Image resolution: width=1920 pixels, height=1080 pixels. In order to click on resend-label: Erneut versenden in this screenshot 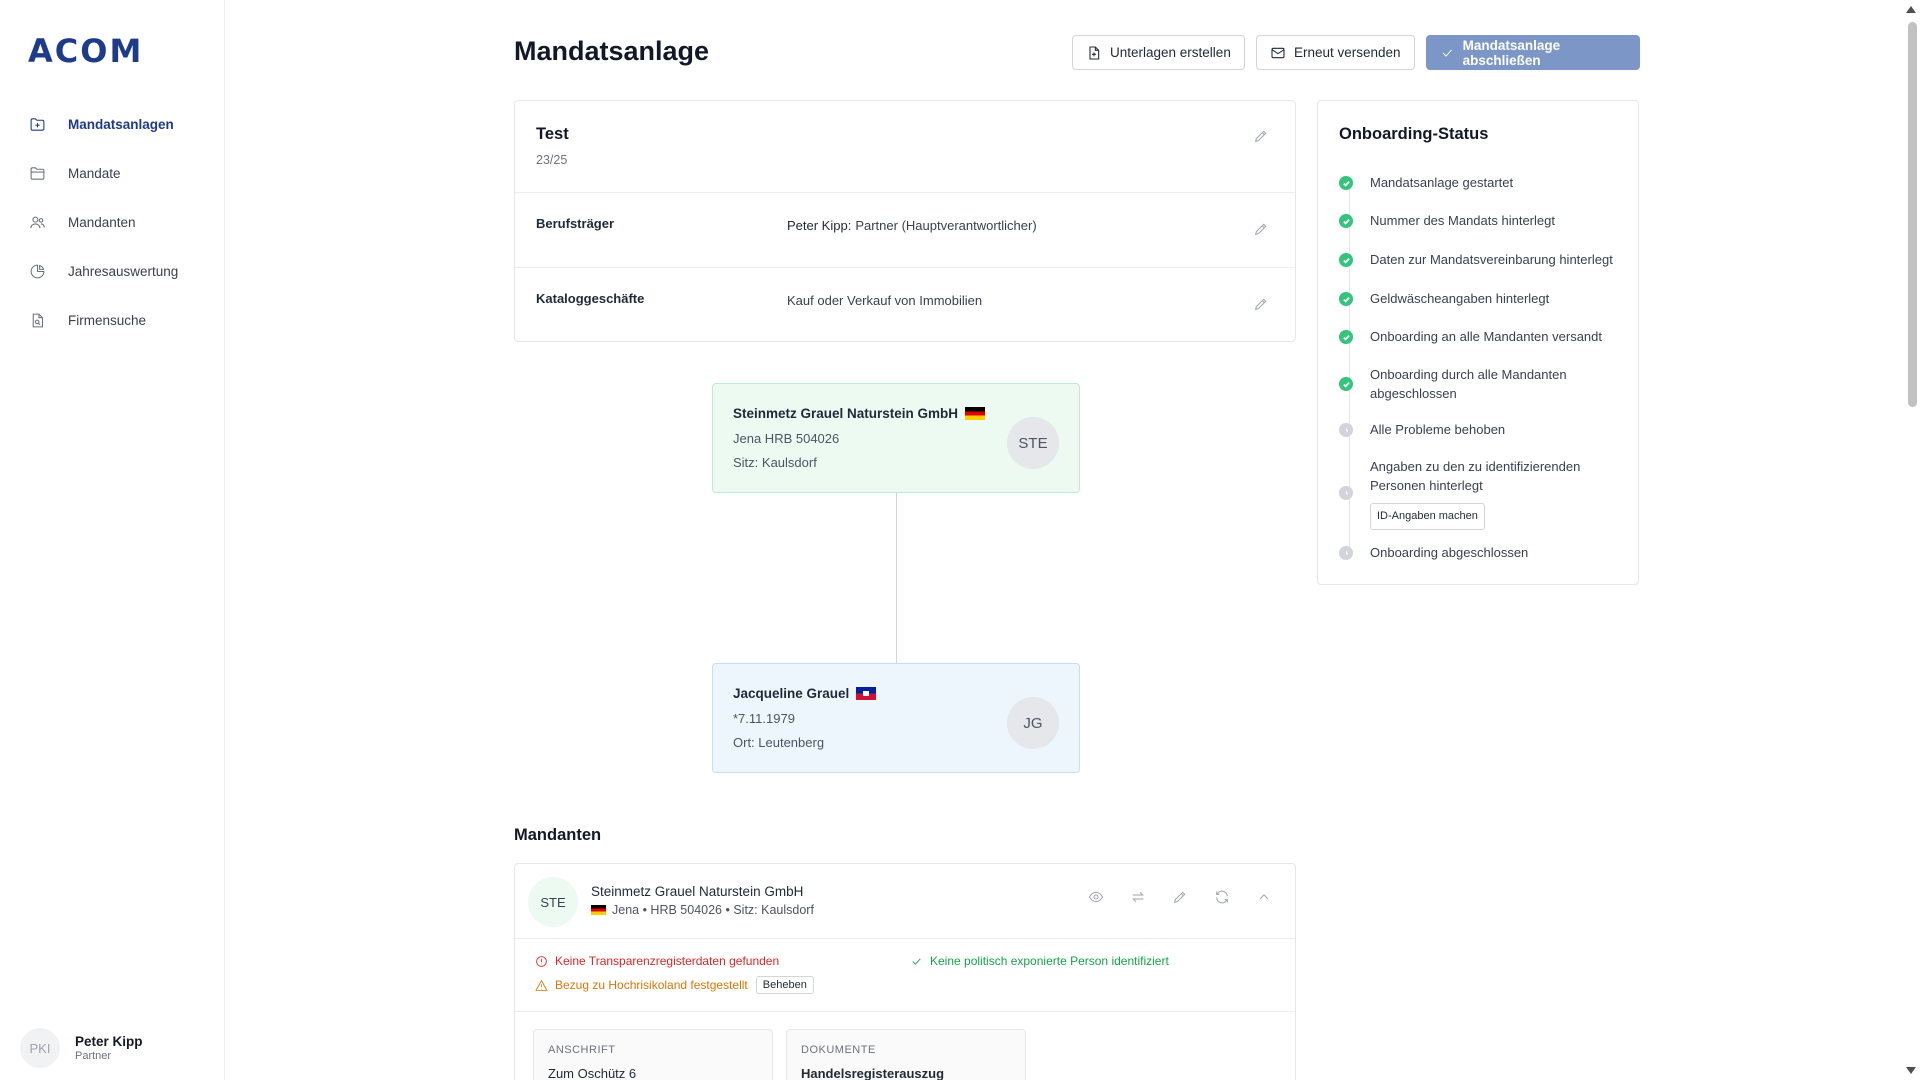, I will do `click(1347, 52)`.